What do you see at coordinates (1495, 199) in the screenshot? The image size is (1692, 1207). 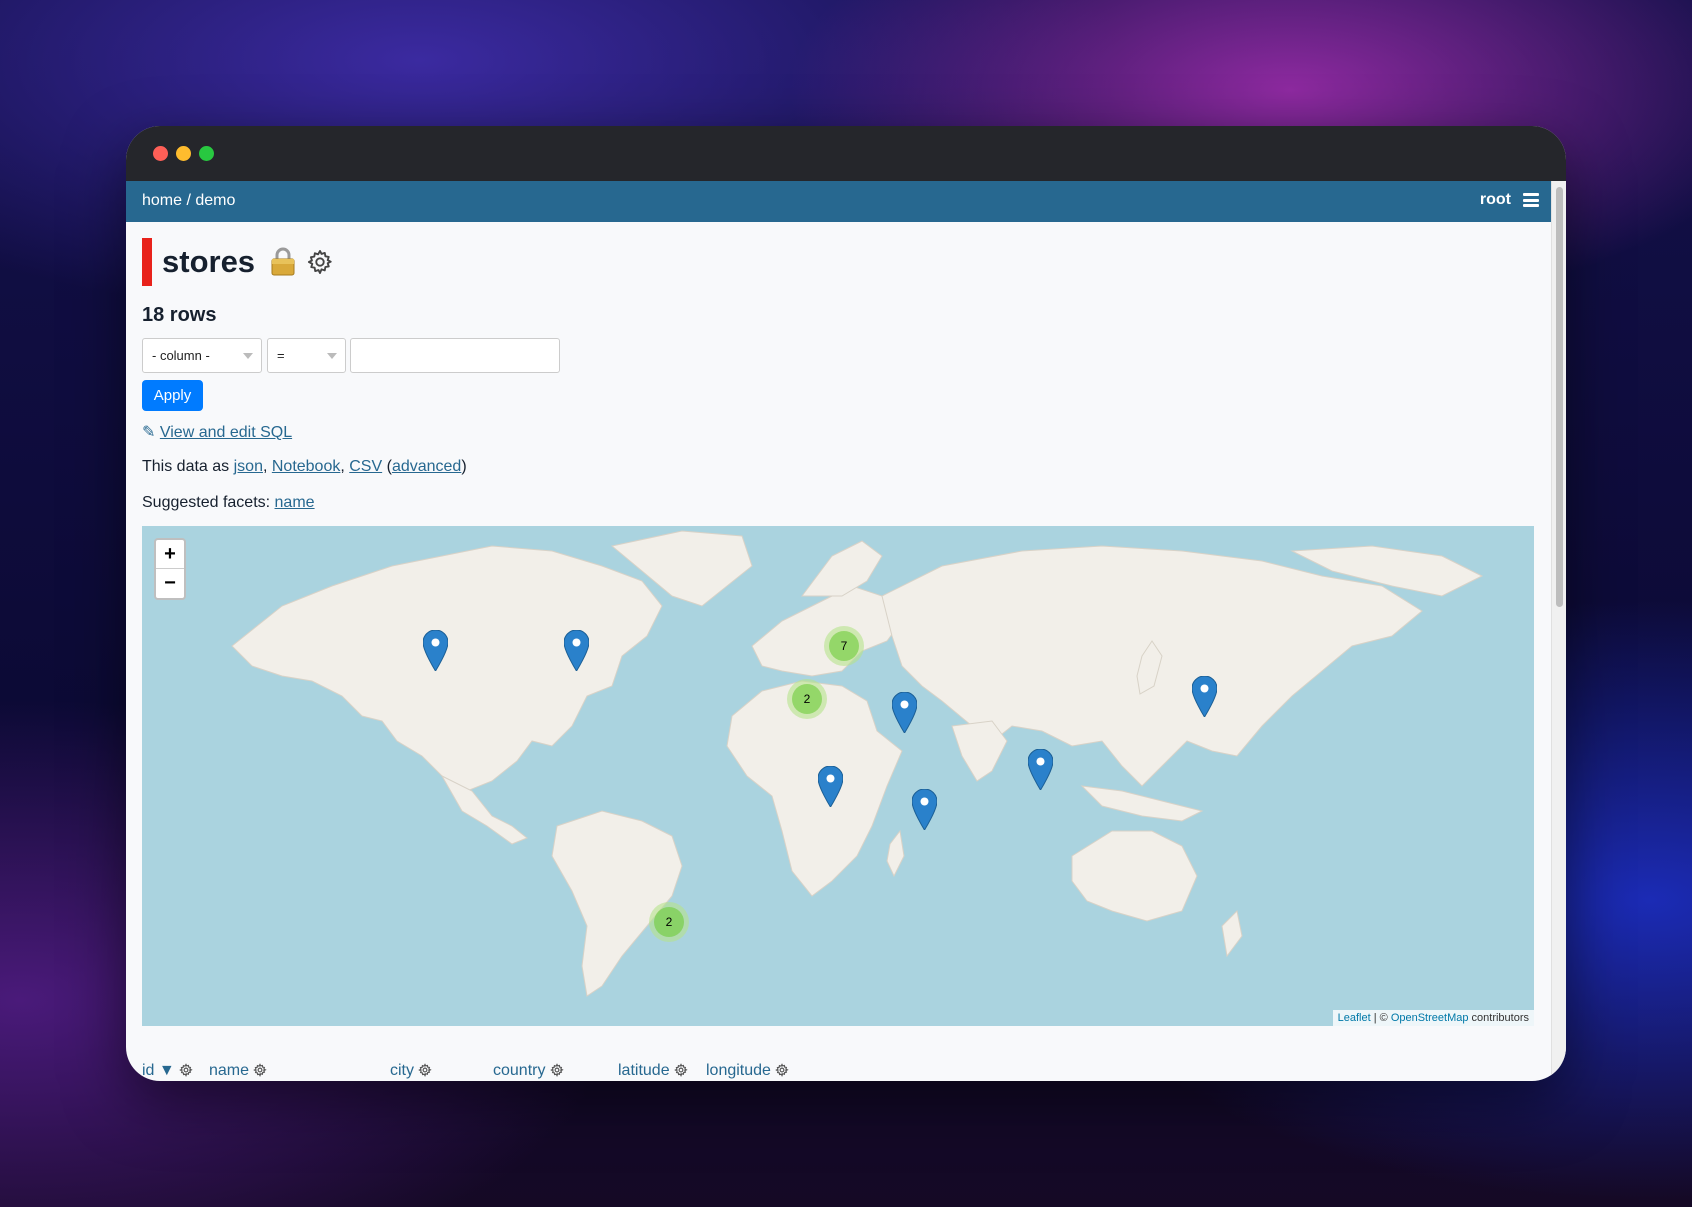 I see `user-name: root` at bounding box center [1495, 199].